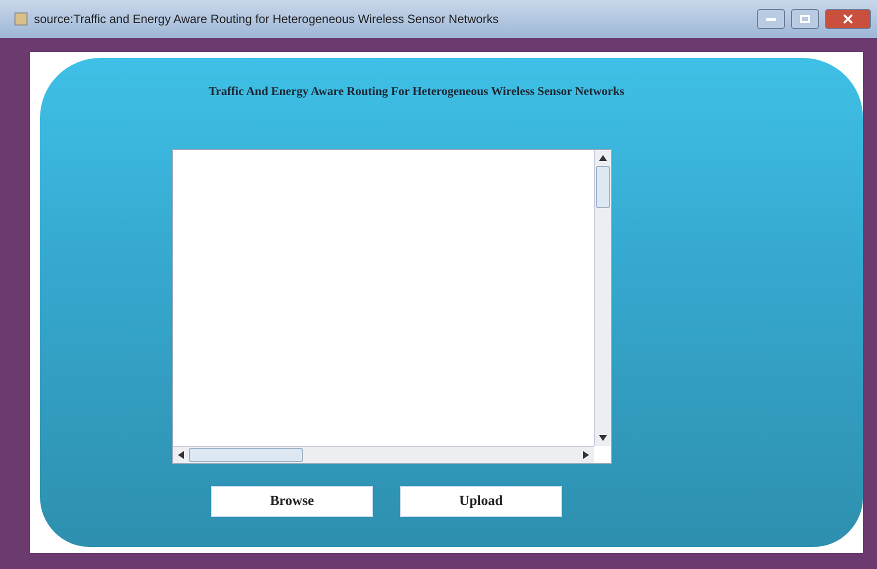 The height and width of the screenshot is (569, 877). What do you see at coordinates (602, 158) in the screenshot?
I see `up-arrow-icon` at bounding box center [602, 158].